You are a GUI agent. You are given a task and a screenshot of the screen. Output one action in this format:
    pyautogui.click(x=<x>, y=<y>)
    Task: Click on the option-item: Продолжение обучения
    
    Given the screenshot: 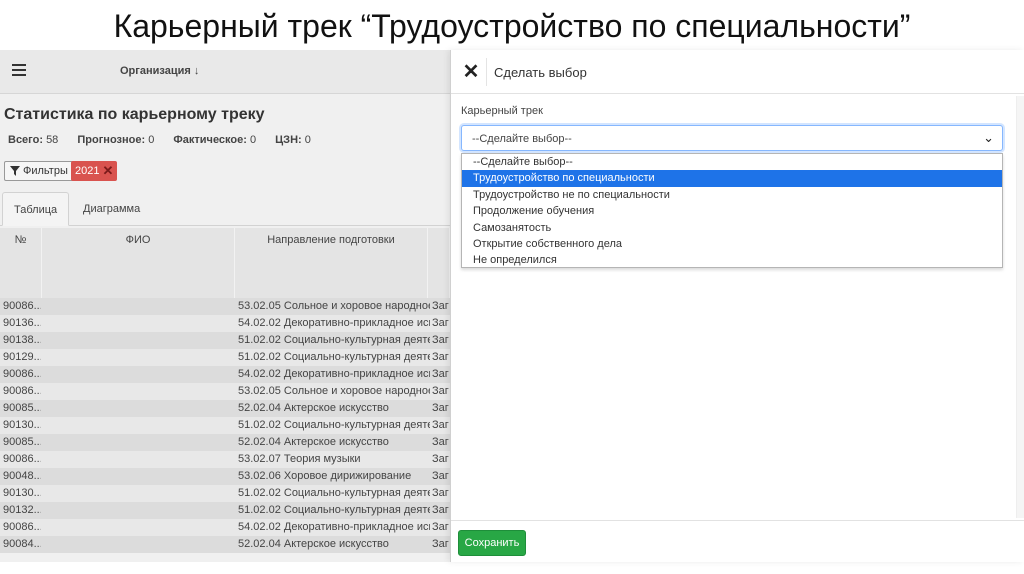 What is the action you would take?
    pyautogui.click(x=732, y=211)
    